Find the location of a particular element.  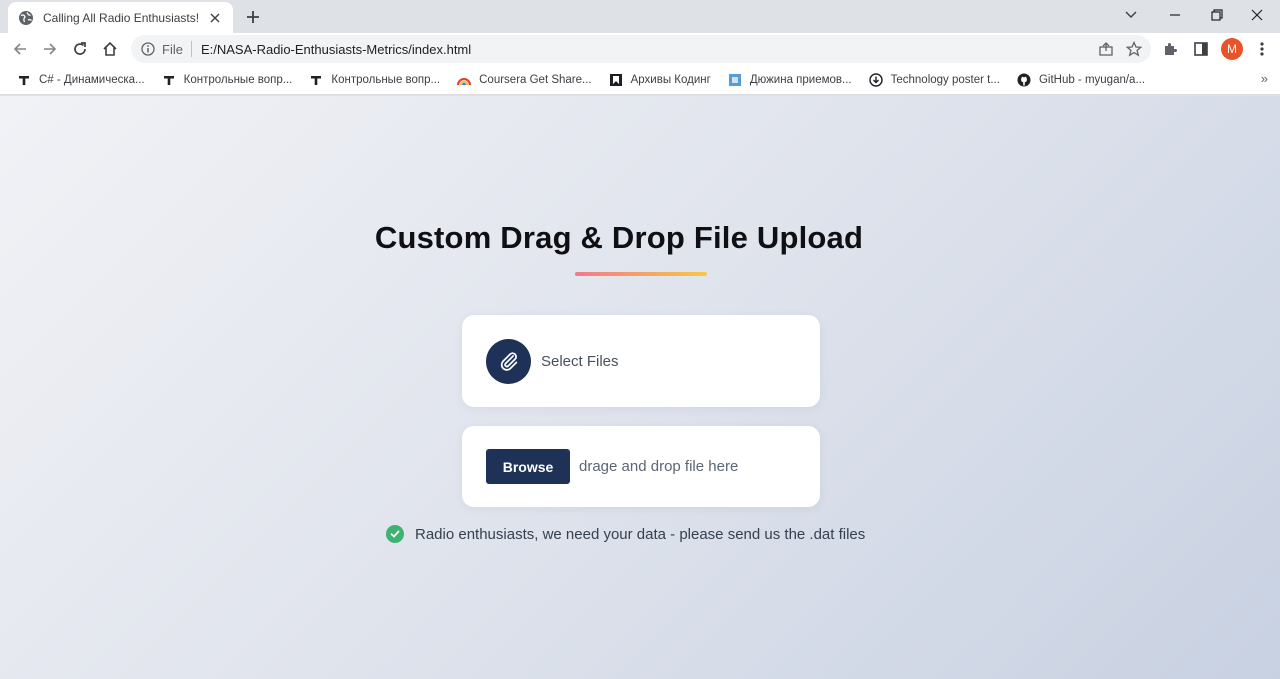

download-circle-icon is located at coordinates (876, 80).